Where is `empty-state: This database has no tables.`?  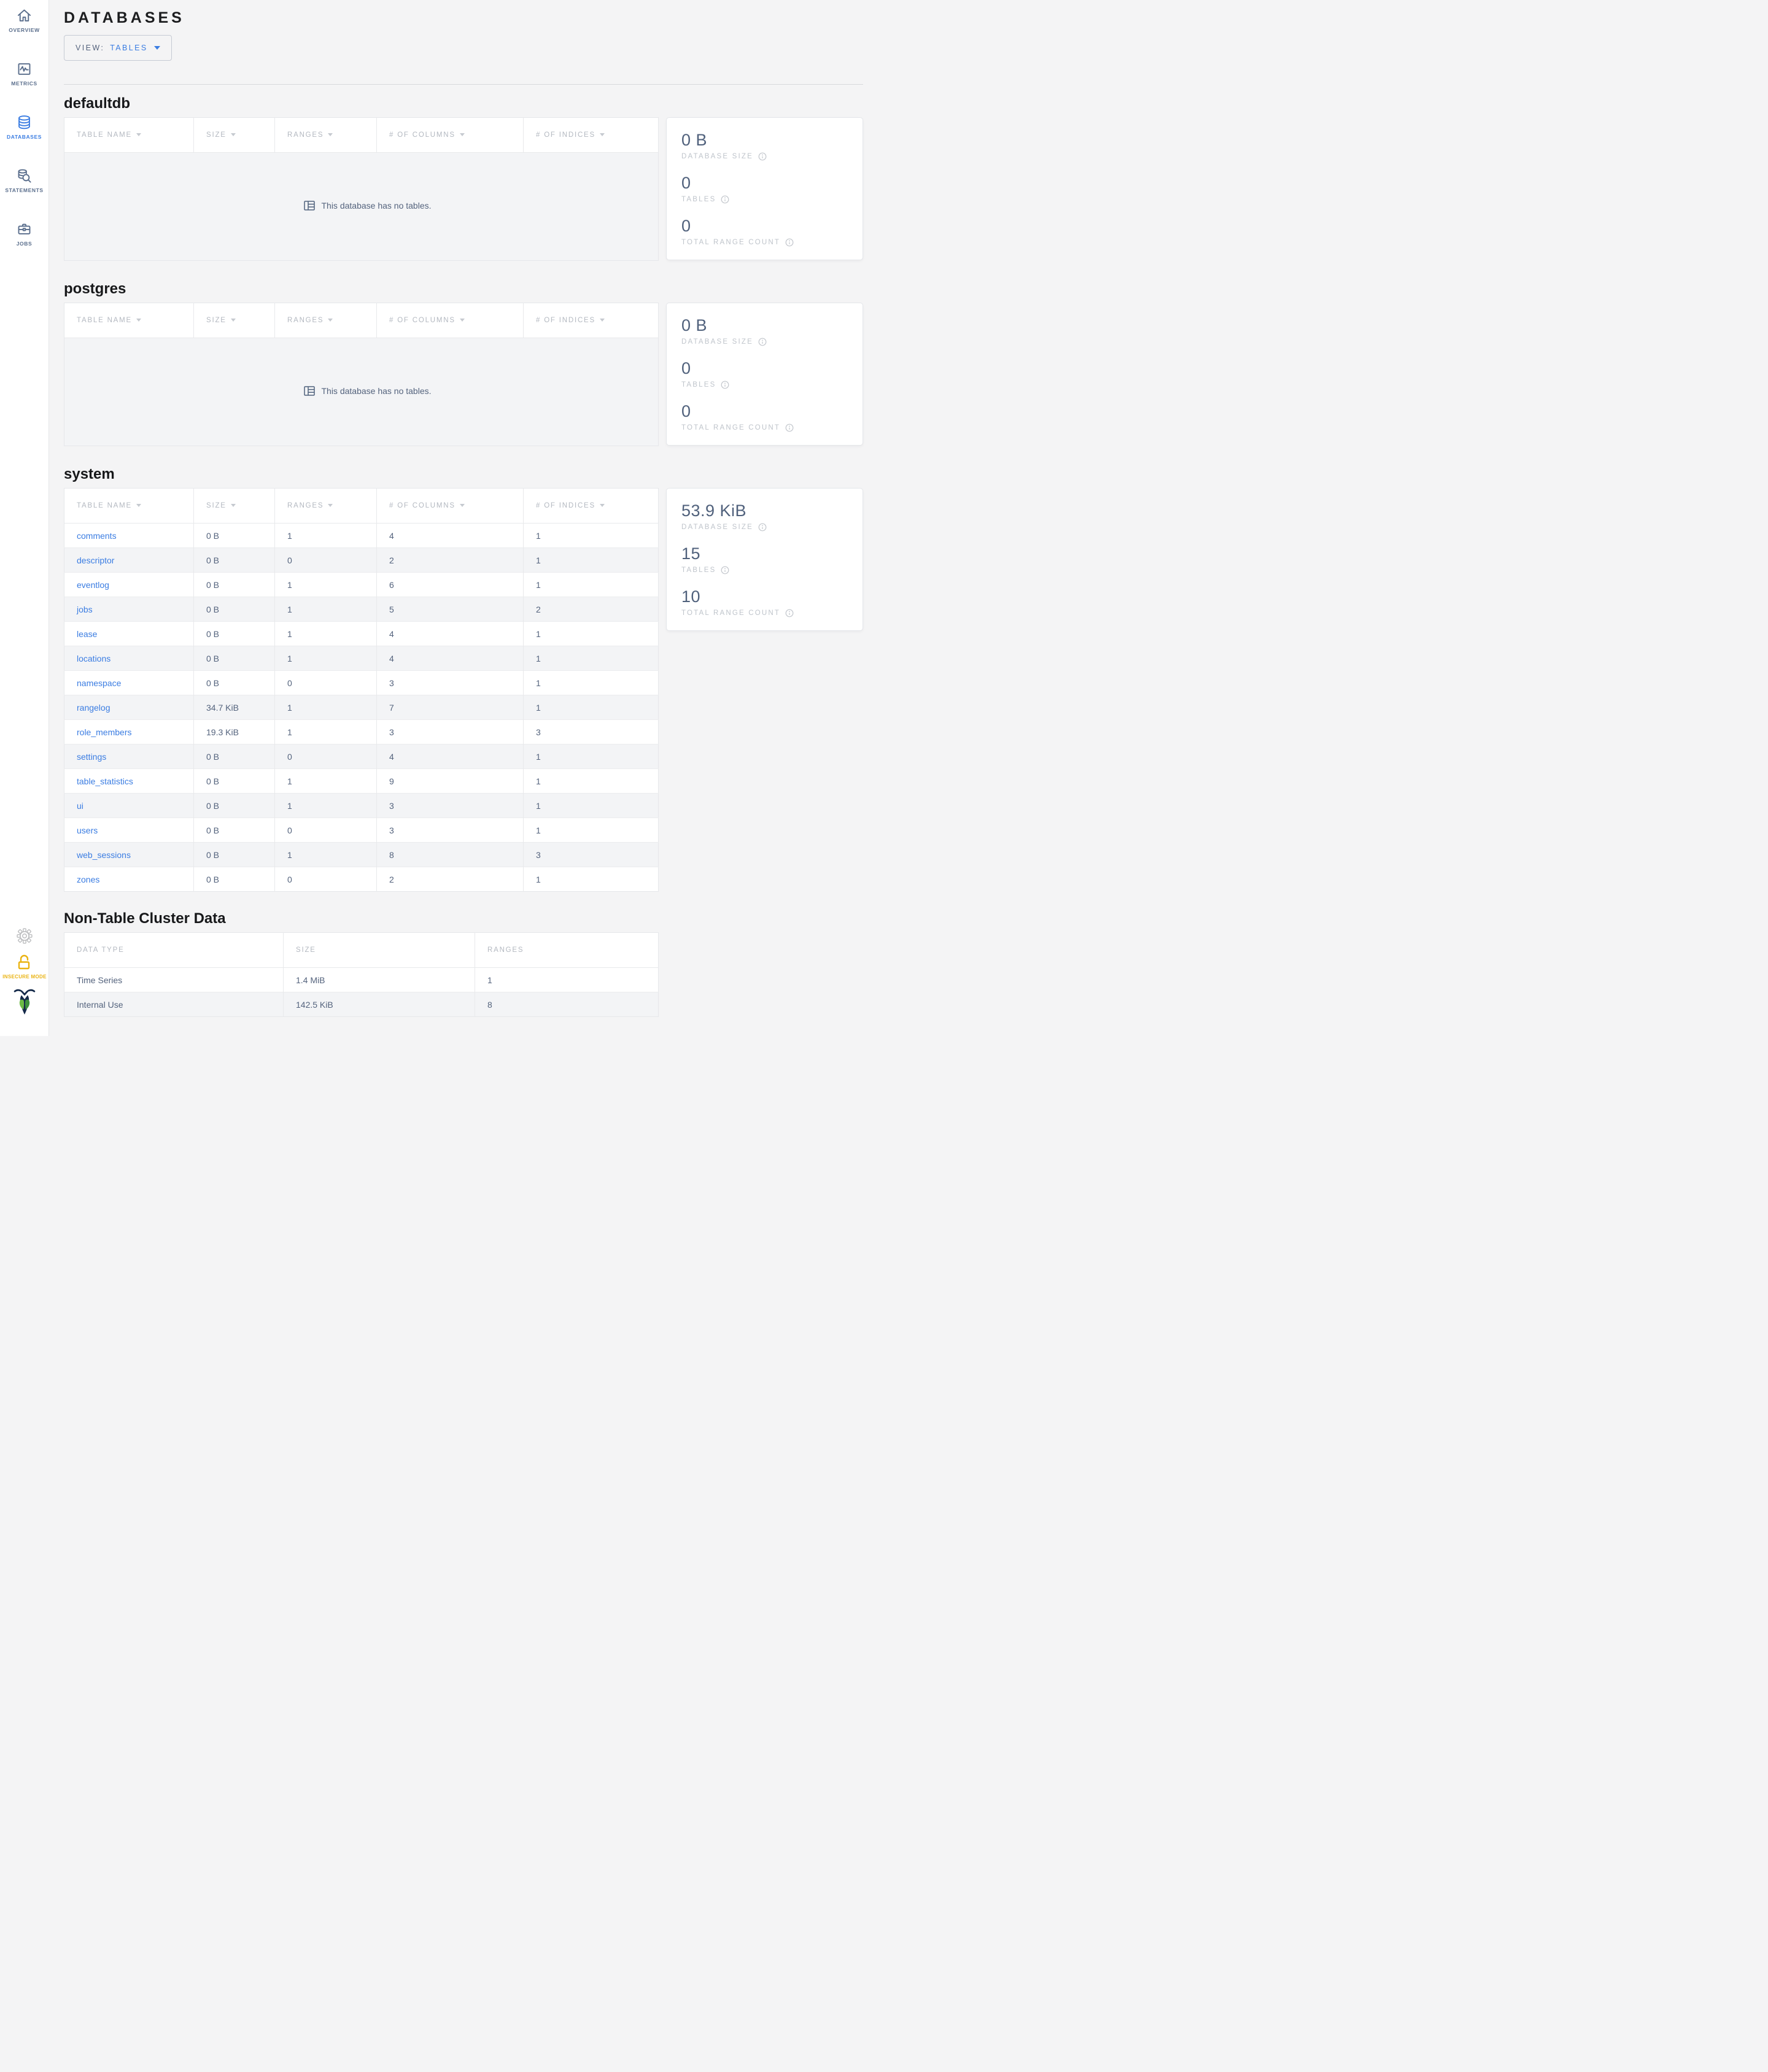
empty-state: This database has no tables. is located at coordinates (361, 206).